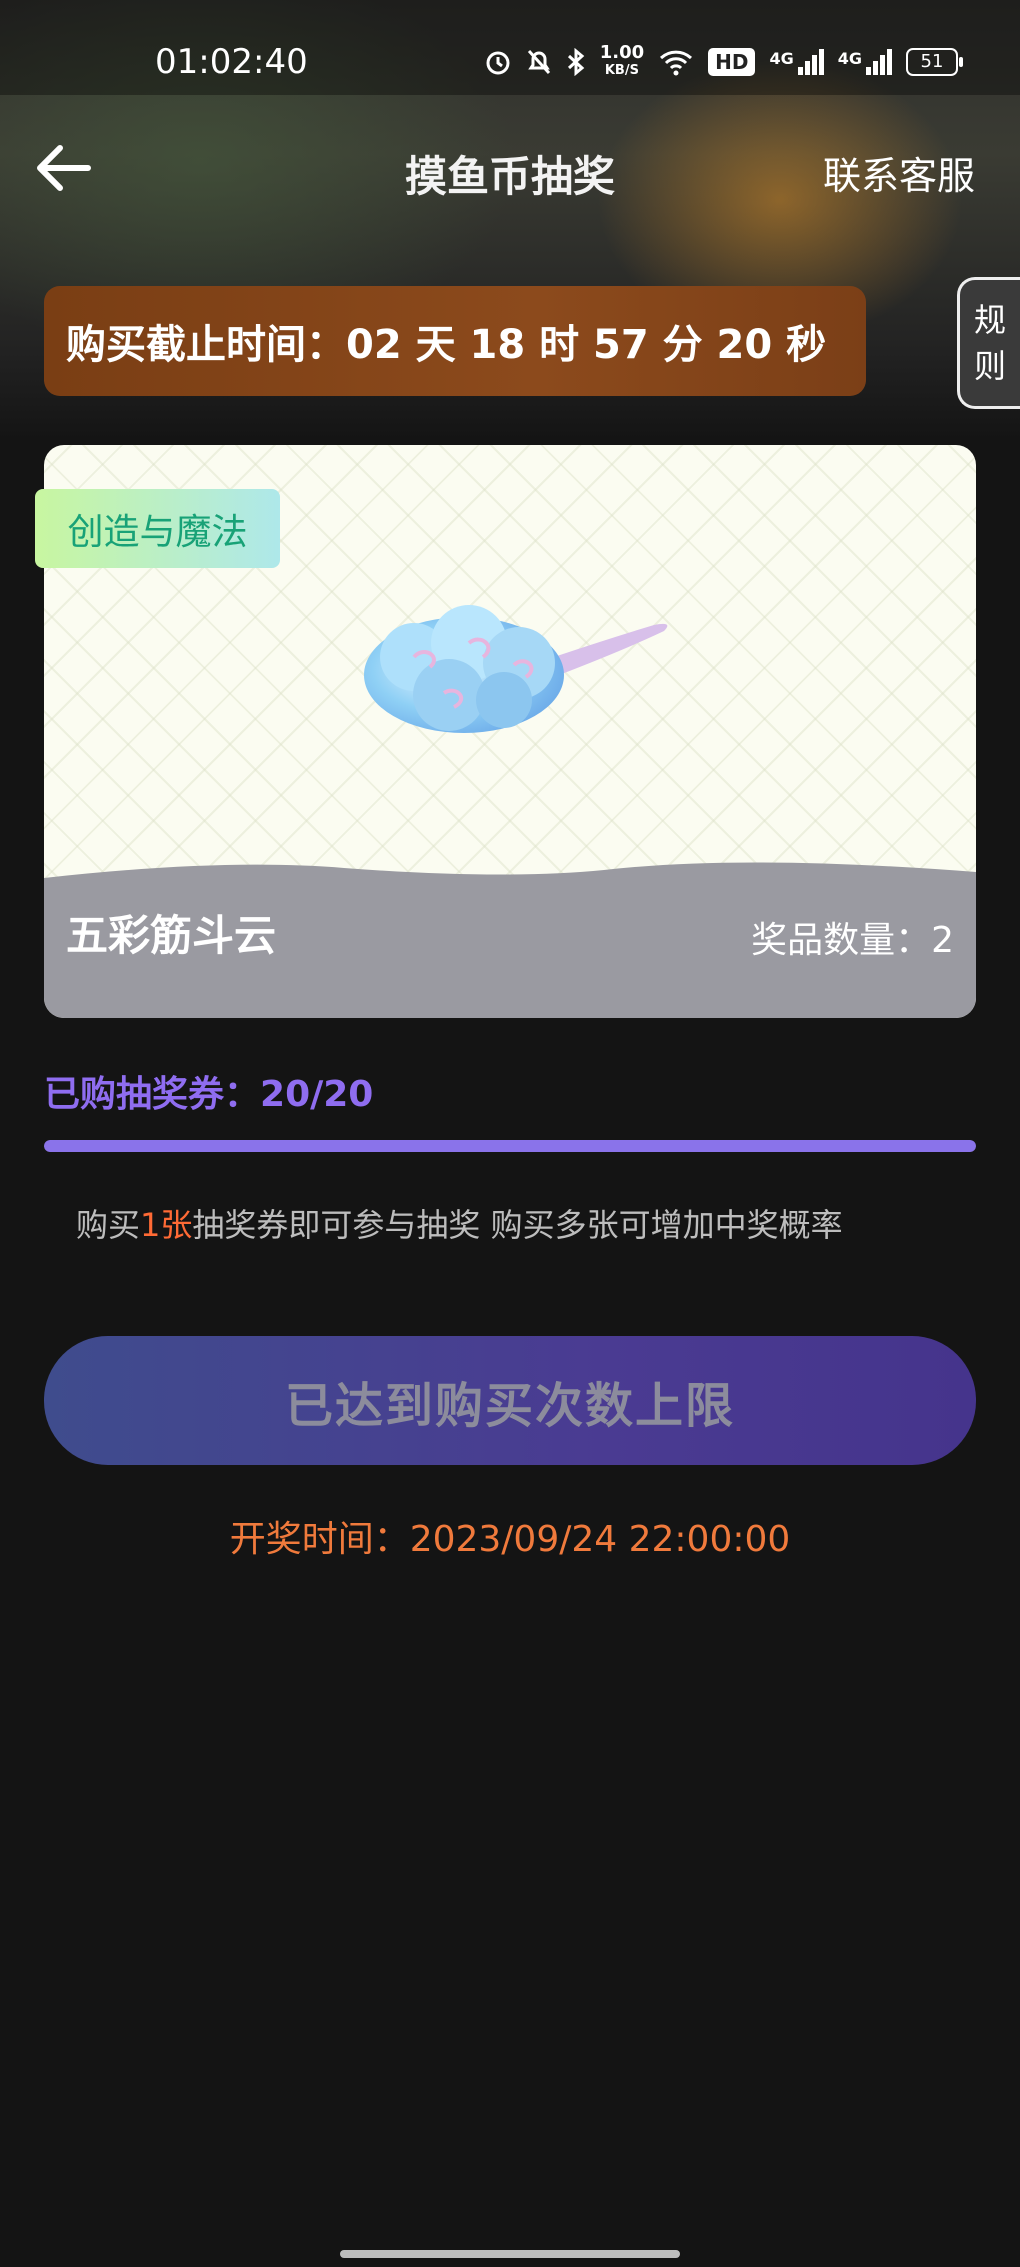 The height and width of the screenshot is (2267, 1020). I want to click on status-time: 01:02:40, so click(231, 62).